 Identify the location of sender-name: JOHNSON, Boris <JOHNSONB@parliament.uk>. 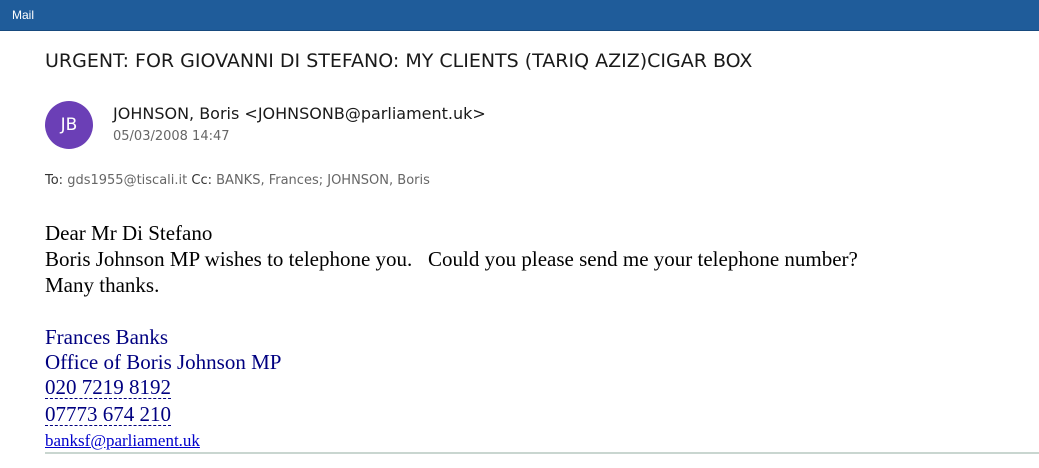
(299, 113).